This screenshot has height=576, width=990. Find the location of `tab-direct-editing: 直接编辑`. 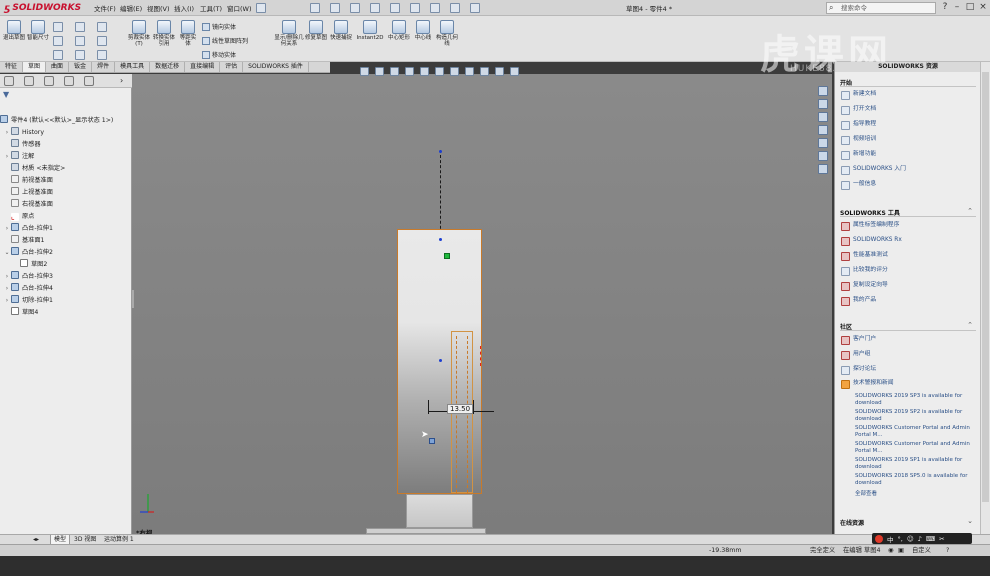

tab-direct-editing: 直接编辑 is located at coordinates (203, 67).